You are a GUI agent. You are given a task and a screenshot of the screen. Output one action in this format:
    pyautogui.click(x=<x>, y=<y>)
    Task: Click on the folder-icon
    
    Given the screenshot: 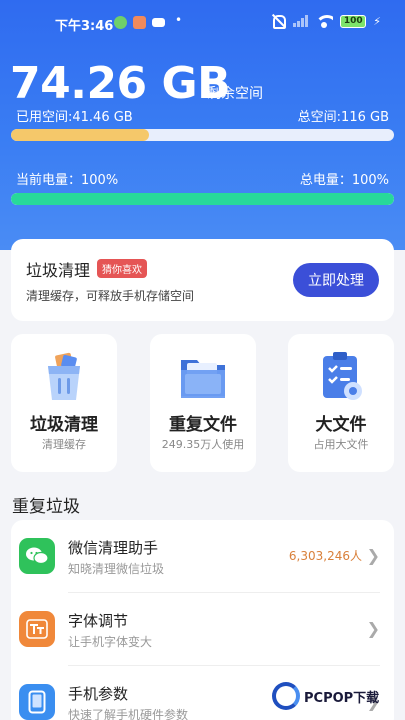 What is the action you would take?
    pyautogui.click(x=203, y=379)
    